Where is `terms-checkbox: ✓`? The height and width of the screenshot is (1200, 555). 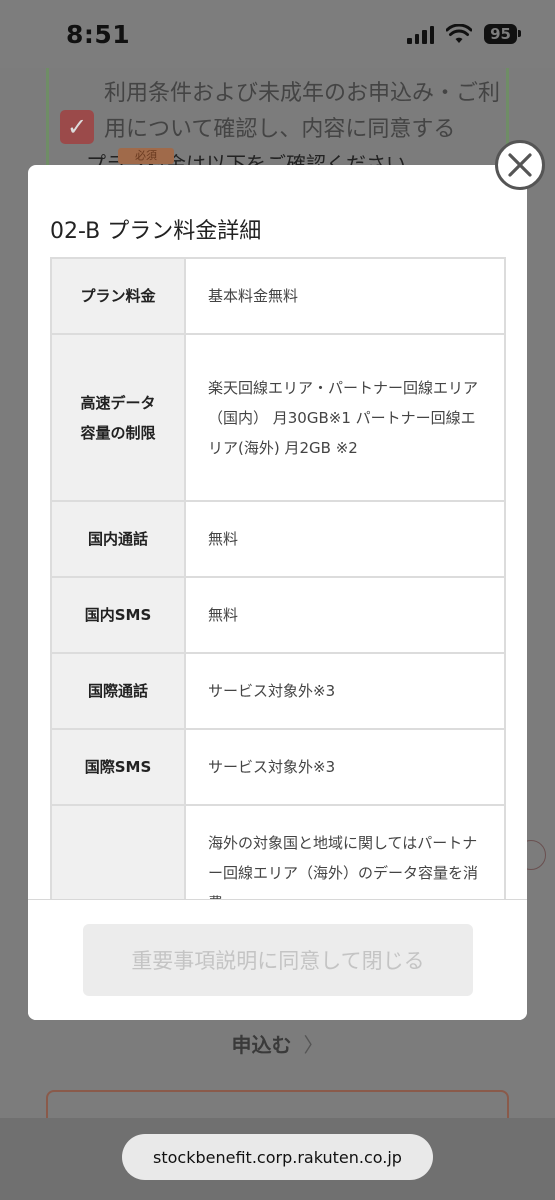 terms-checkbox: ✓ is located at coordinates (77, 127).